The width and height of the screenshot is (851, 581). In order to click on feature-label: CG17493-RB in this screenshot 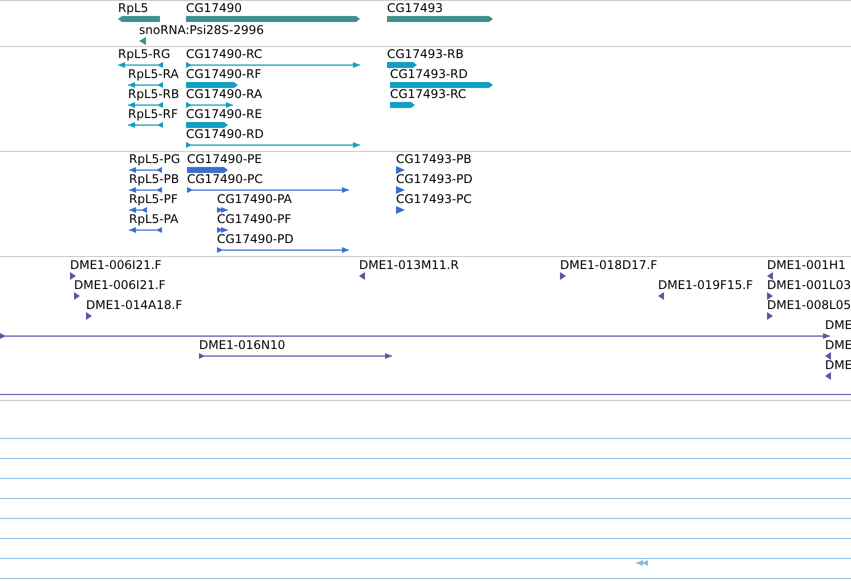, I will do `click(425, 54)`.